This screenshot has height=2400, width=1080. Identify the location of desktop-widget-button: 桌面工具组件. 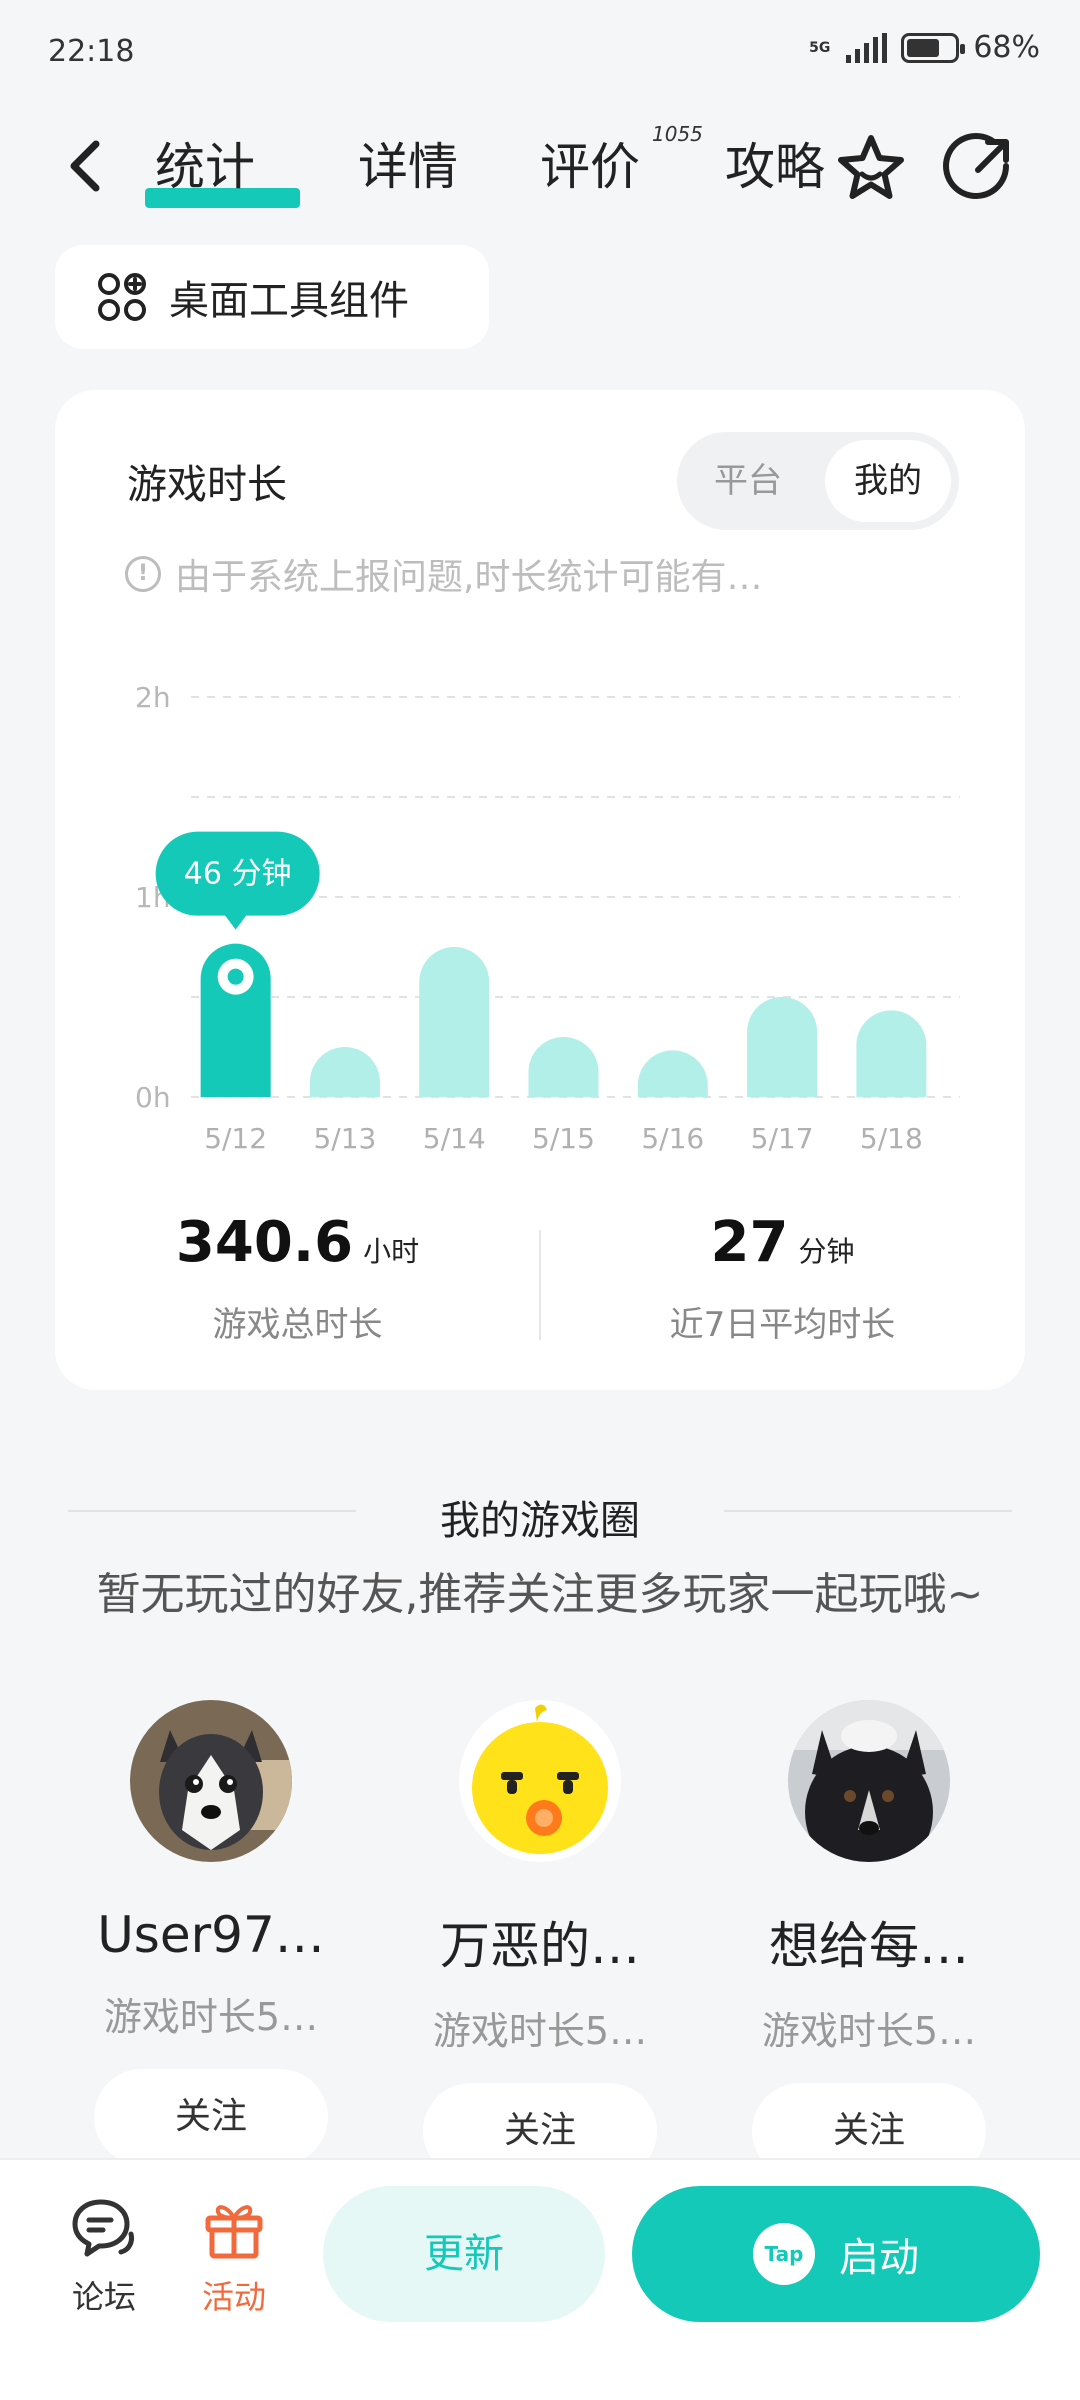
(272, 297).